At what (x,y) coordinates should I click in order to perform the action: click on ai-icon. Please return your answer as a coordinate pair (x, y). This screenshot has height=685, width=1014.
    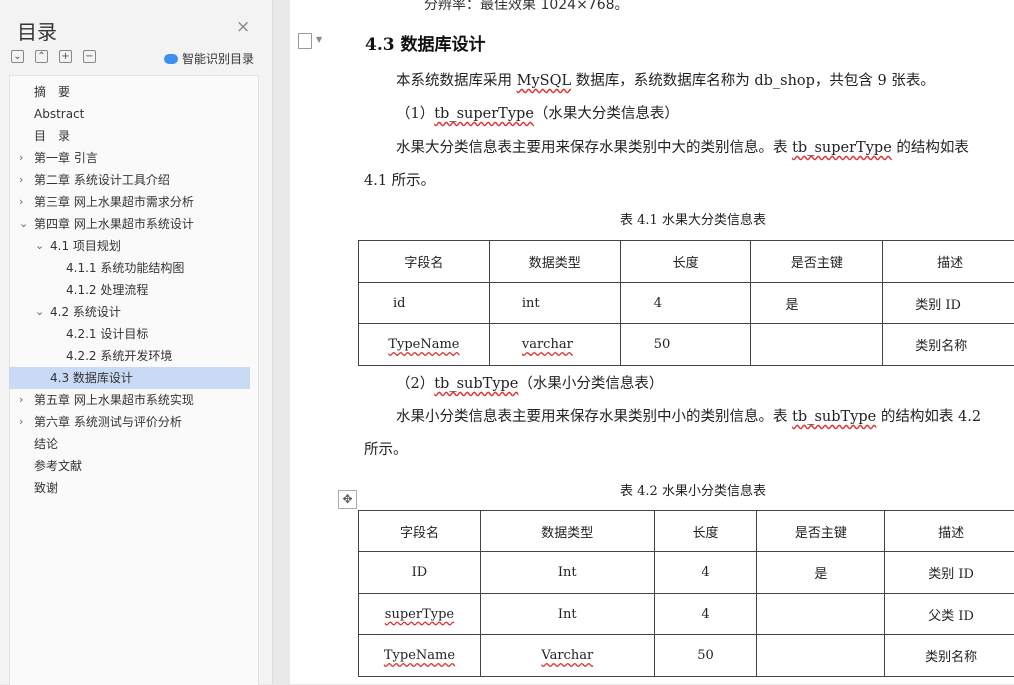
    Looking at the image, I should click on (171, 59).